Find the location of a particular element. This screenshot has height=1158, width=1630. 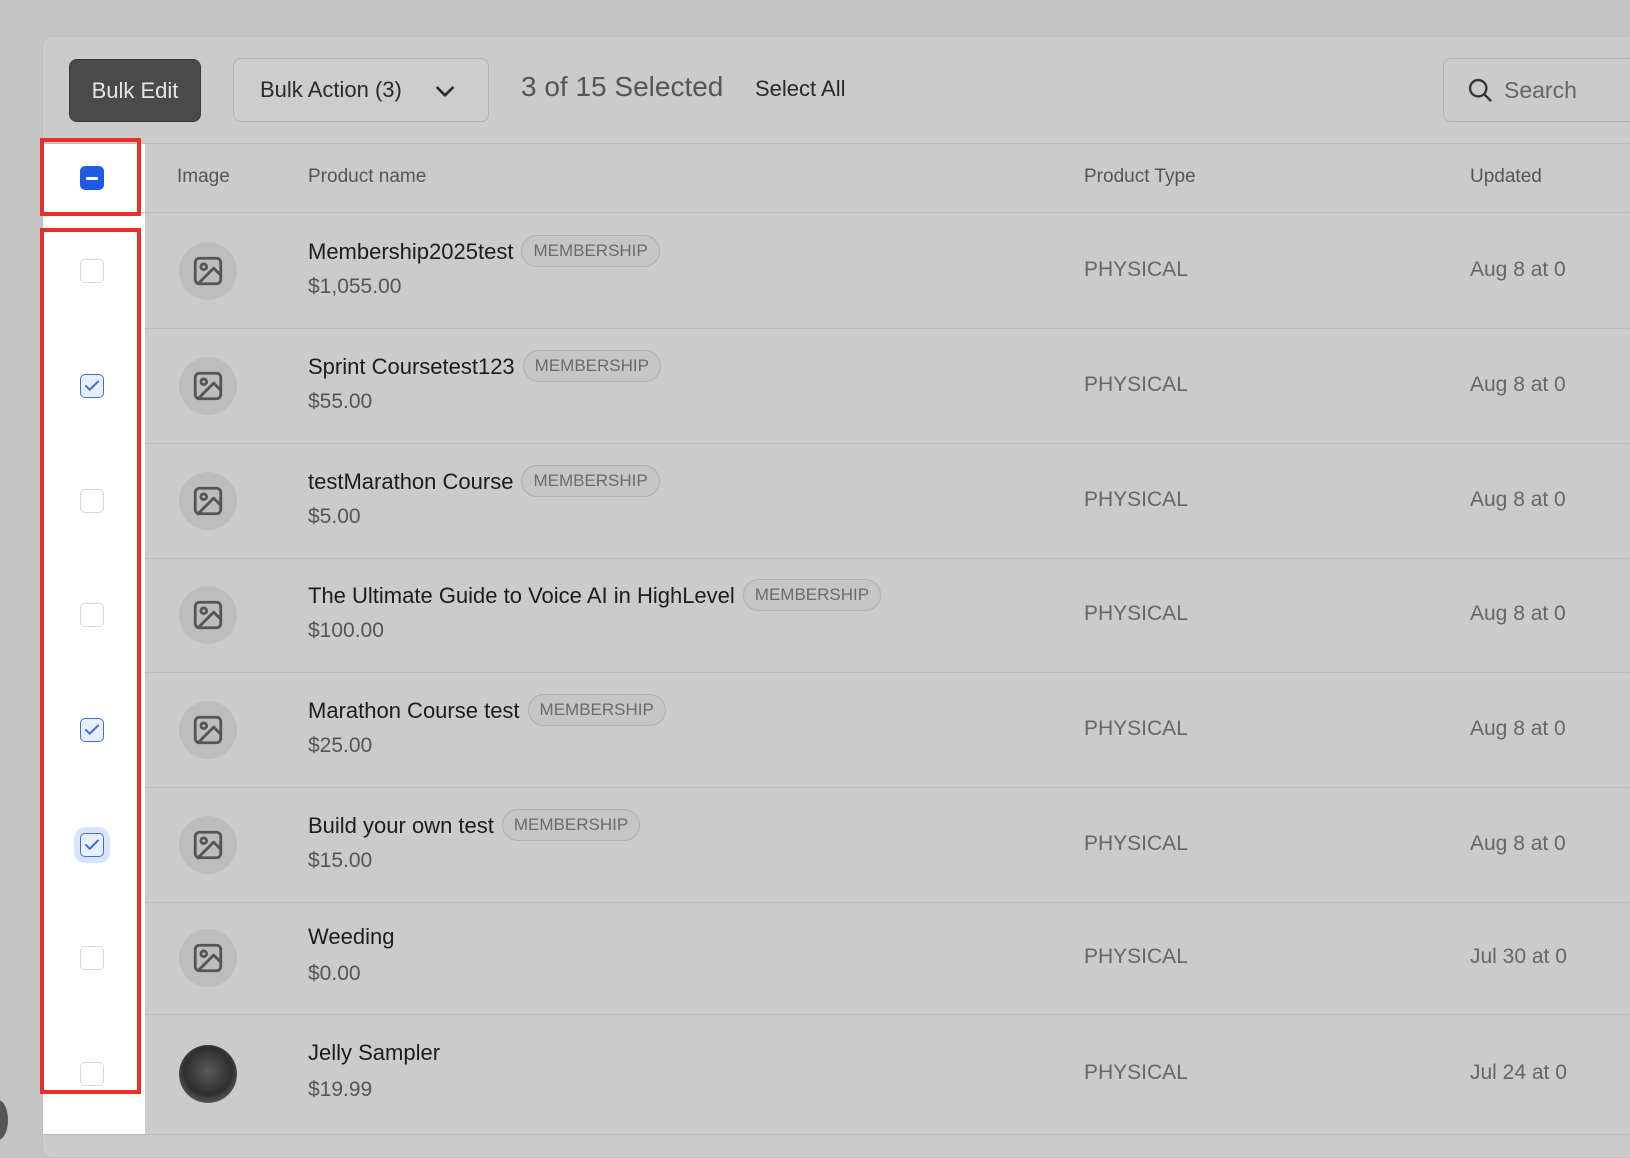

updated-date: Jul 30 at 0 is located at coordinates (1518, 956).